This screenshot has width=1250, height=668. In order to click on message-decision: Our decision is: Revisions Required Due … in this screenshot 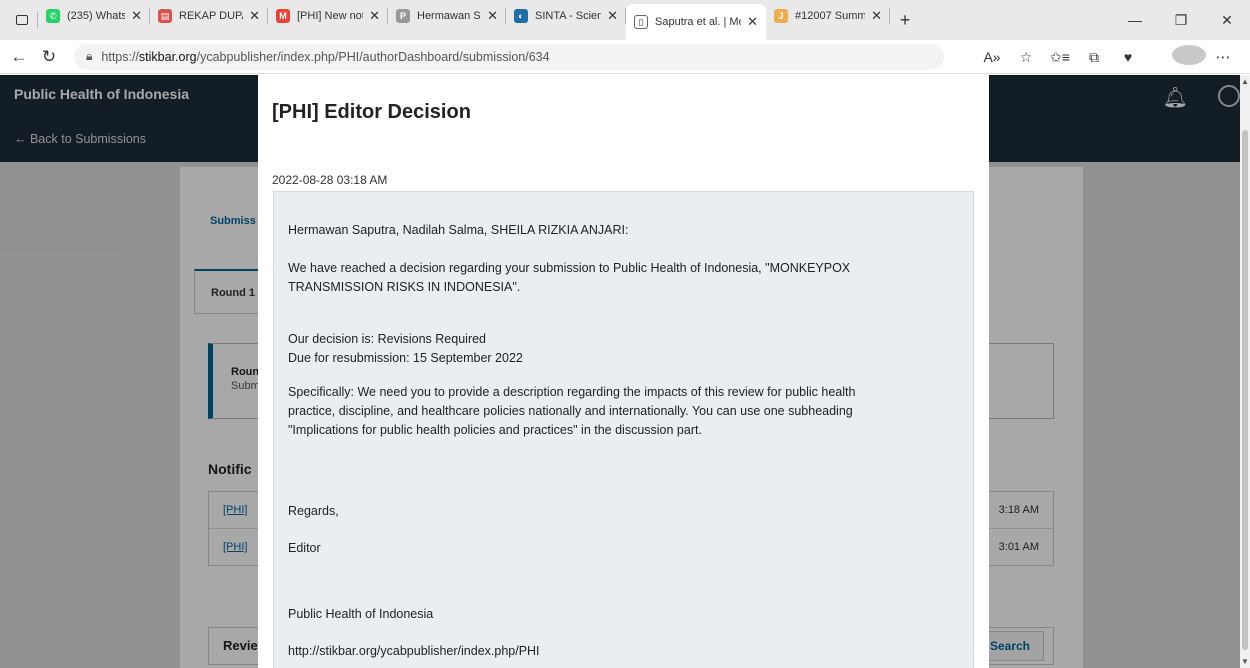, I will do `click(623, 349)`.